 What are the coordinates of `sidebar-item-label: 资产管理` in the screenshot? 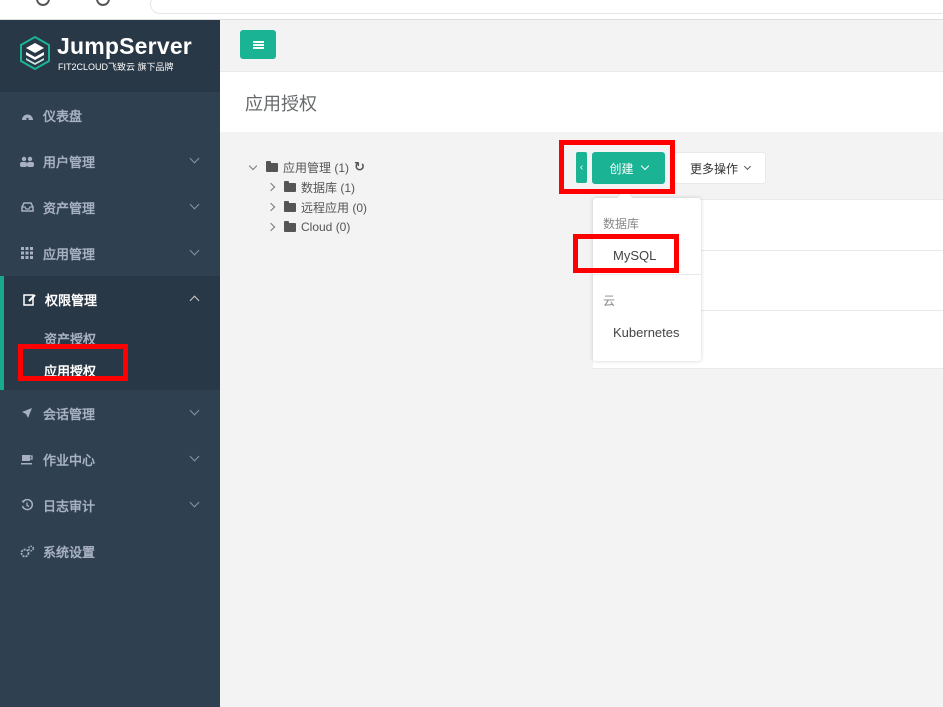 It's located at (69, 208).